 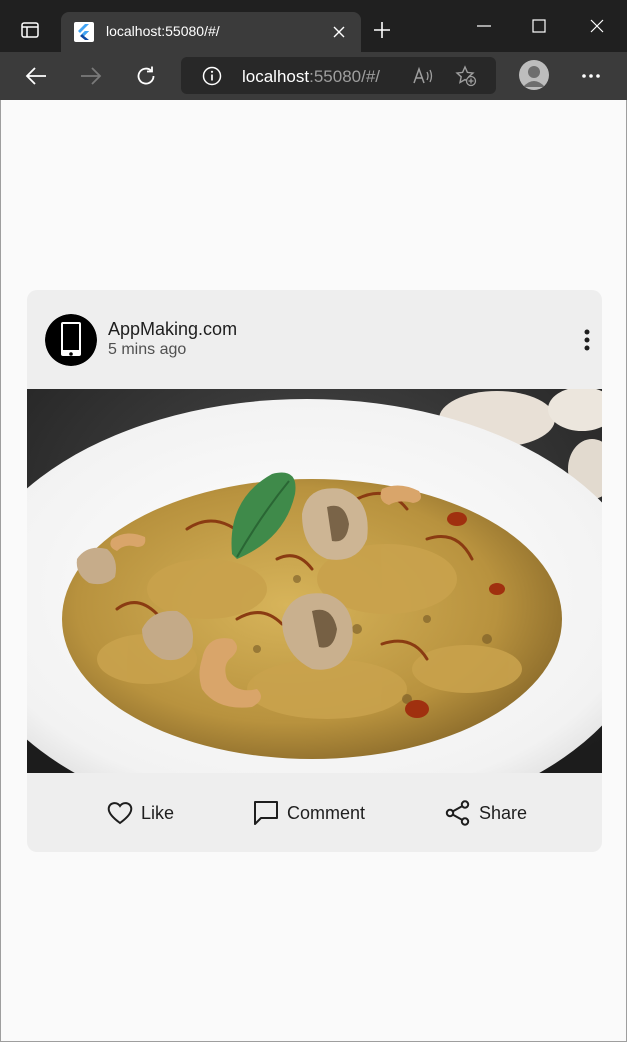 What do you see at coordinates (91, 76) in the screenshot?
I see `forward-icon` at bounding box center [91, 76].